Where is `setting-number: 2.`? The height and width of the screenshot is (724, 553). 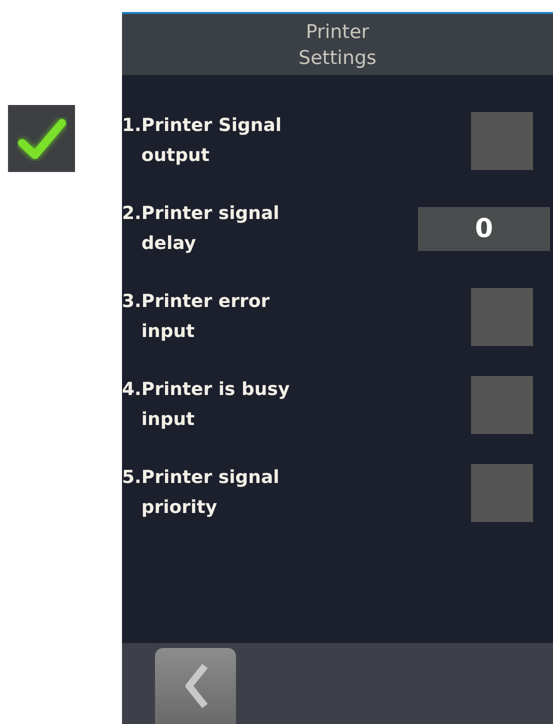 setting-number: 2. is located at coordinates (132, 214).